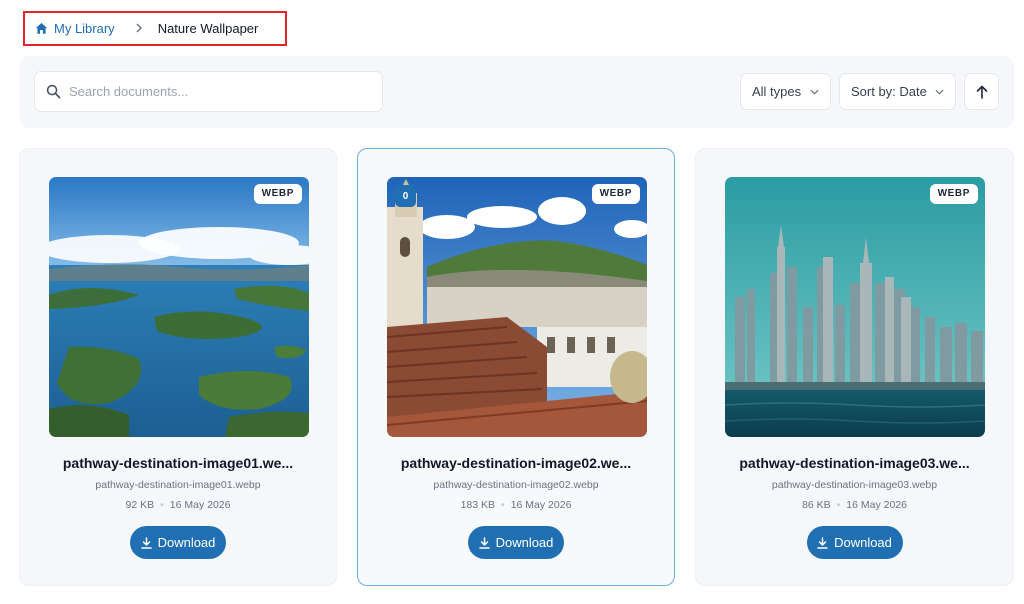 The width and height of the screenshot is (1024, 604). I want to click on breadcrumb: My Library Nature Wallpaper, so click(155, 28).